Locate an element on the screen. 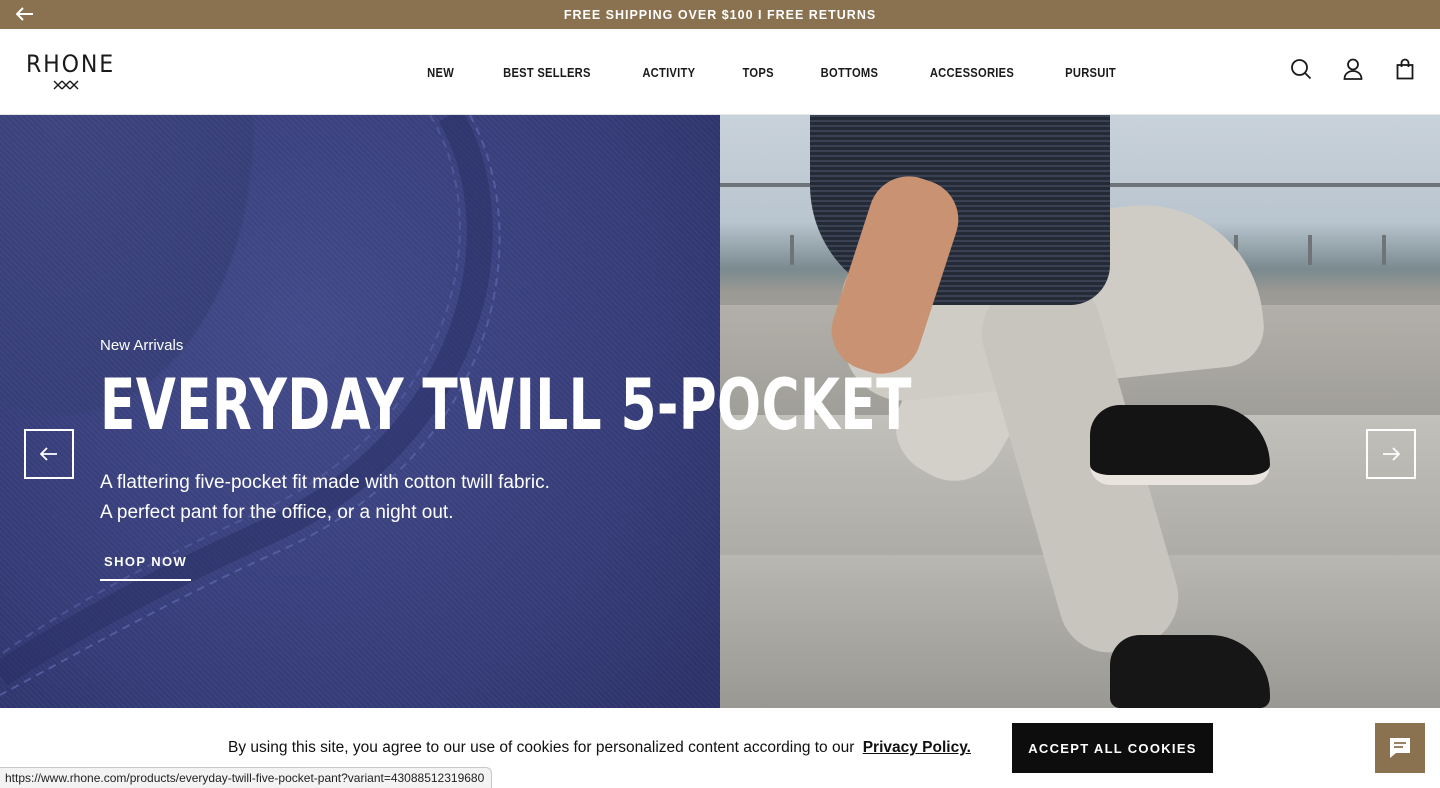  nav-item-best-sellers: BEST SELLERS is located at coordinates (547, 72).